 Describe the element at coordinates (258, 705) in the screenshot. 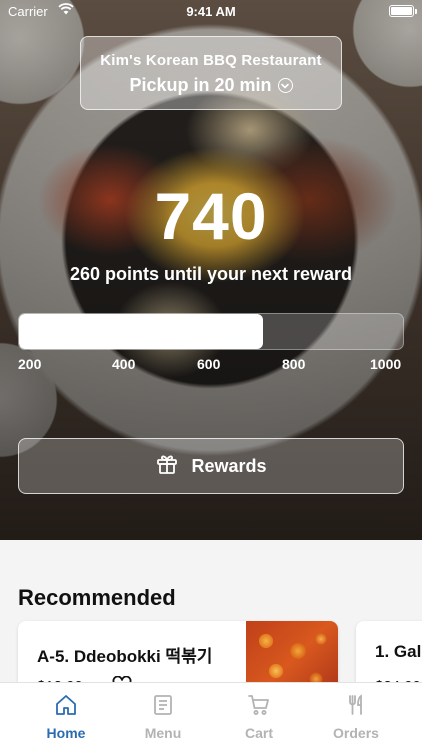

I see `cart-icon` at that location.